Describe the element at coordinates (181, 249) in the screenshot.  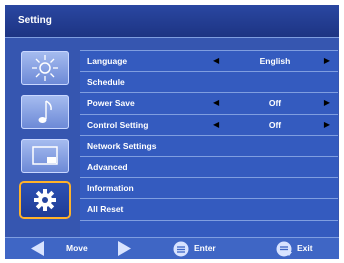
I see `enter-button-icon` at that location.